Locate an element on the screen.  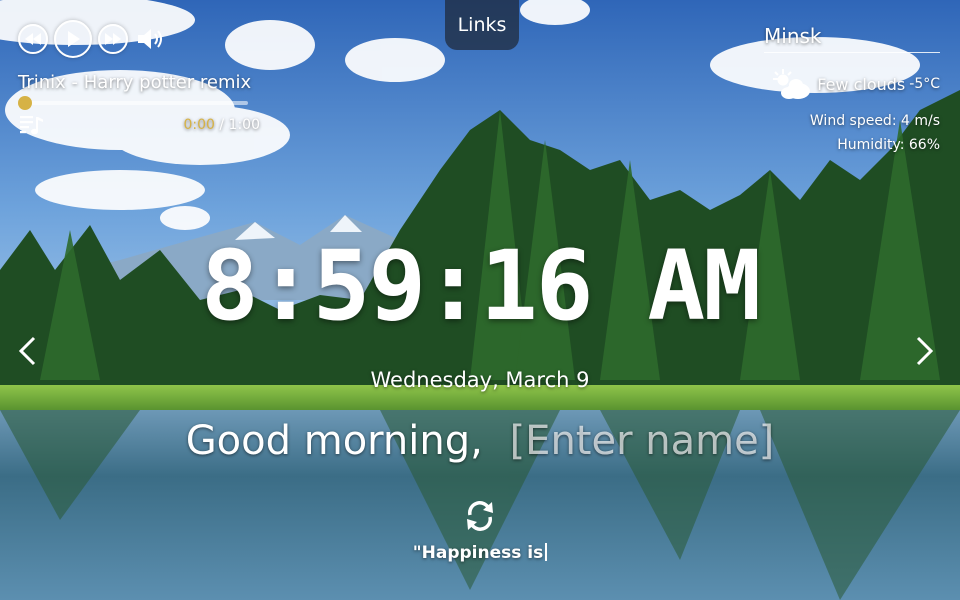
links-label: Links is located at coordinates (482, 25).